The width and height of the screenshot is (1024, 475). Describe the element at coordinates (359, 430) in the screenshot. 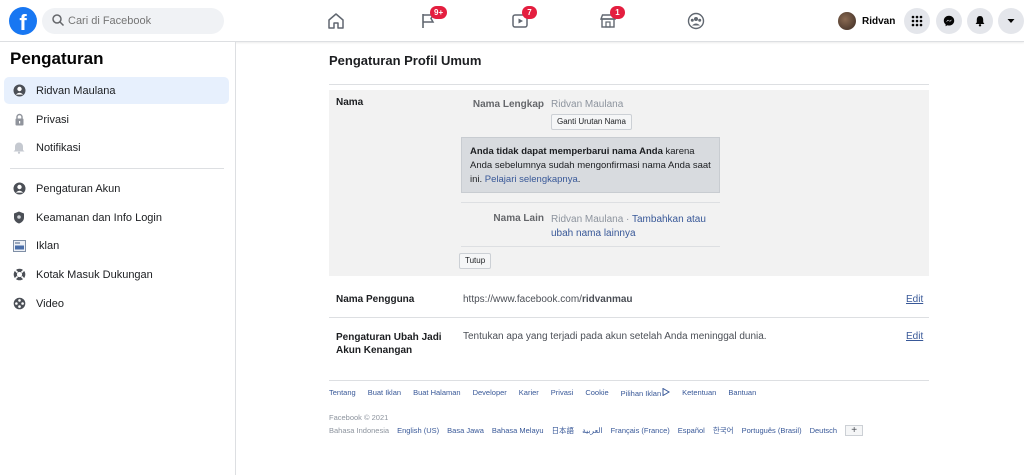

I see `current-language: Bahasa Indonesia` at that location.